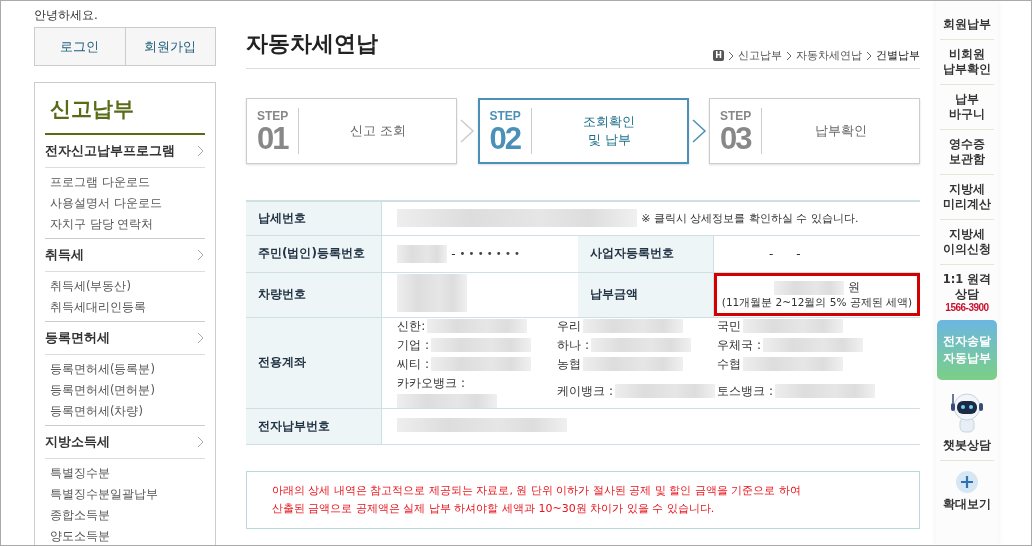 This screenshot has height=546, width=1032. I want to click on row-label: 납세번호, so click(314, 218).